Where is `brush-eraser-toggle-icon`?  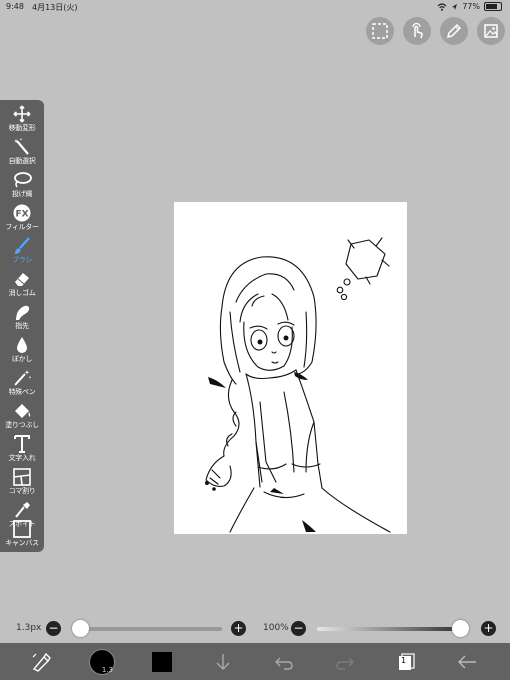 brush-eraser-toggle-icon is located at coordinates (41, 662).